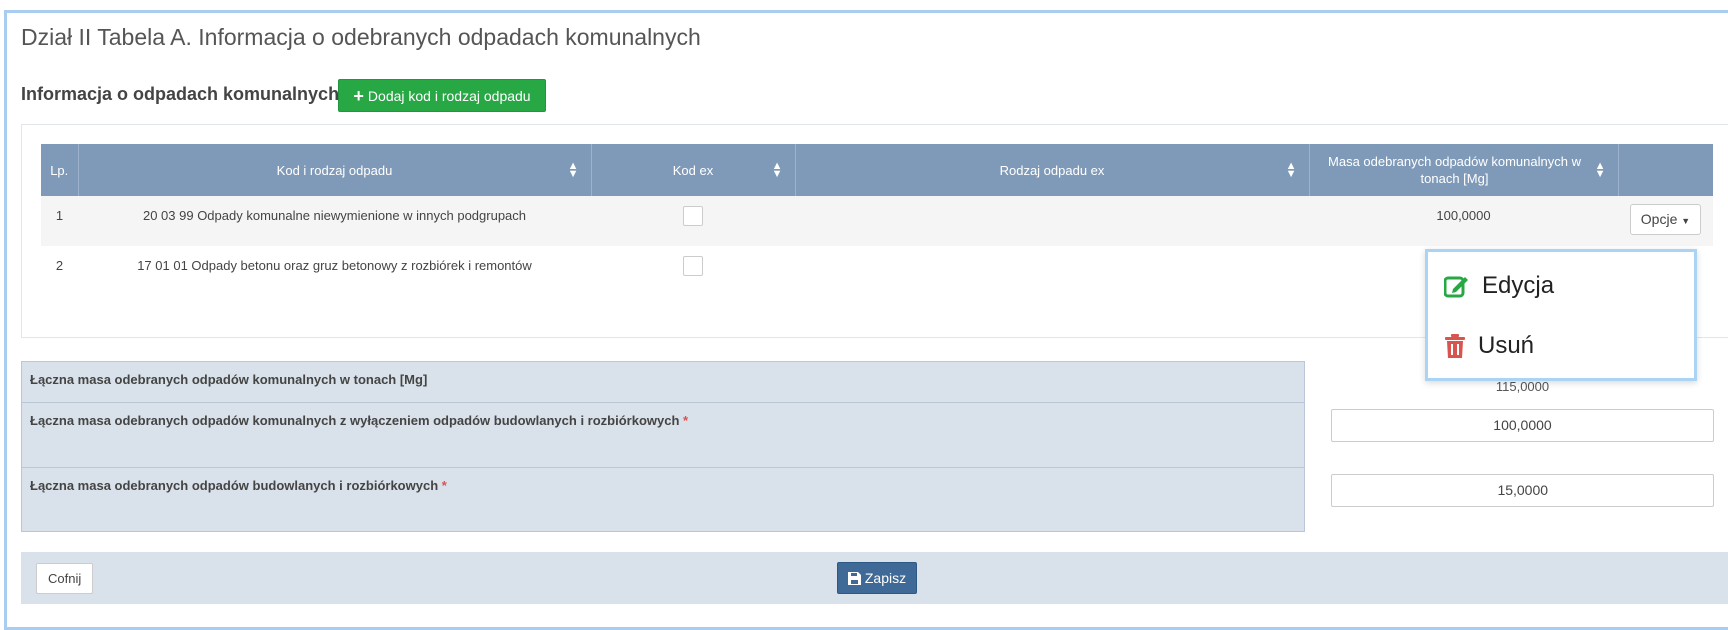 This screenshot has height=630, width=1728. Describe the element at coordinates (1457, 286) in the screenshot. I see `edit-icon` at that location.